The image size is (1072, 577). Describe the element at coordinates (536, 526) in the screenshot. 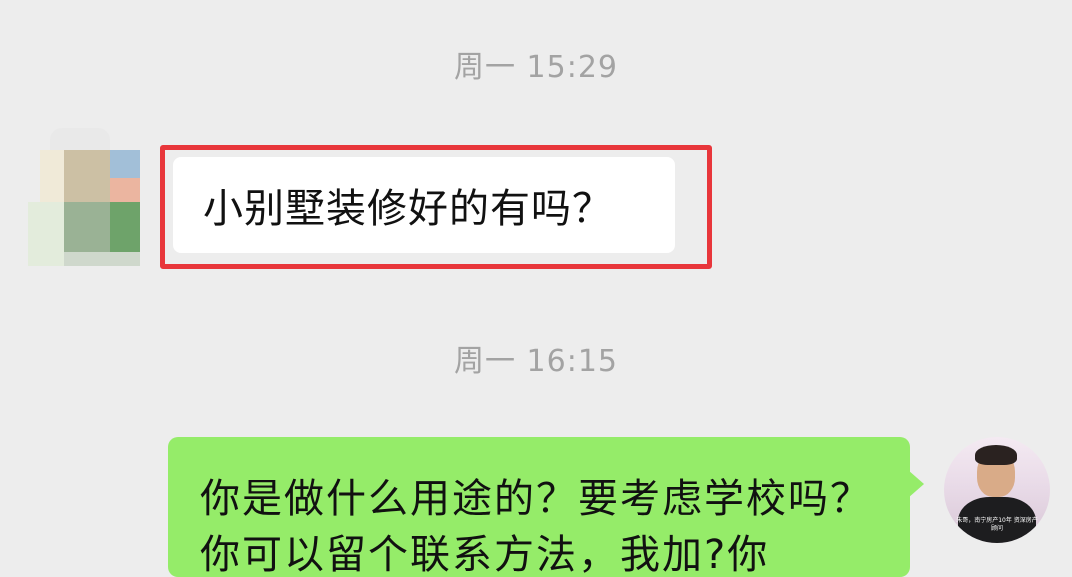

I see `message-text: 你是做什么用途的？要考虑学校吗？你可以留个联系方法，我加?你` at that location.